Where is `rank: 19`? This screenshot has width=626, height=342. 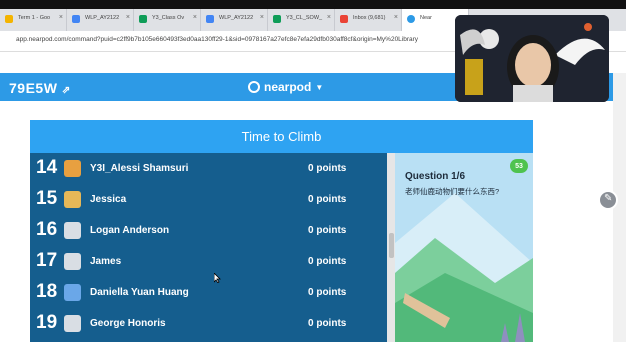
rank: 19 is located at coordinates (47, 322).